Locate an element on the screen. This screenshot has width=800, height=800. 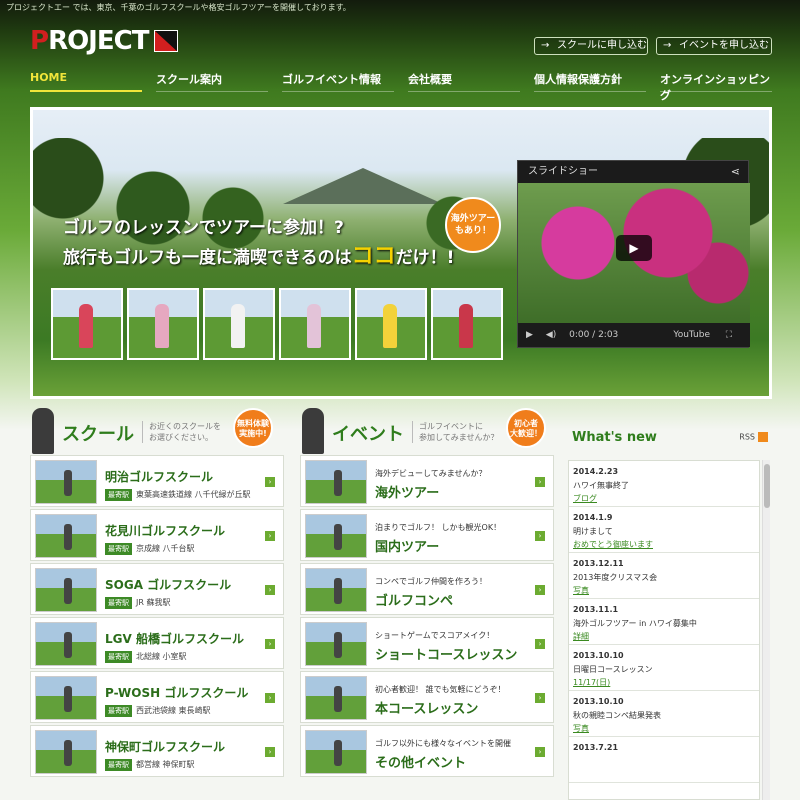
station-name: 北総線 小室駅 is located at coordinates (161, 656).